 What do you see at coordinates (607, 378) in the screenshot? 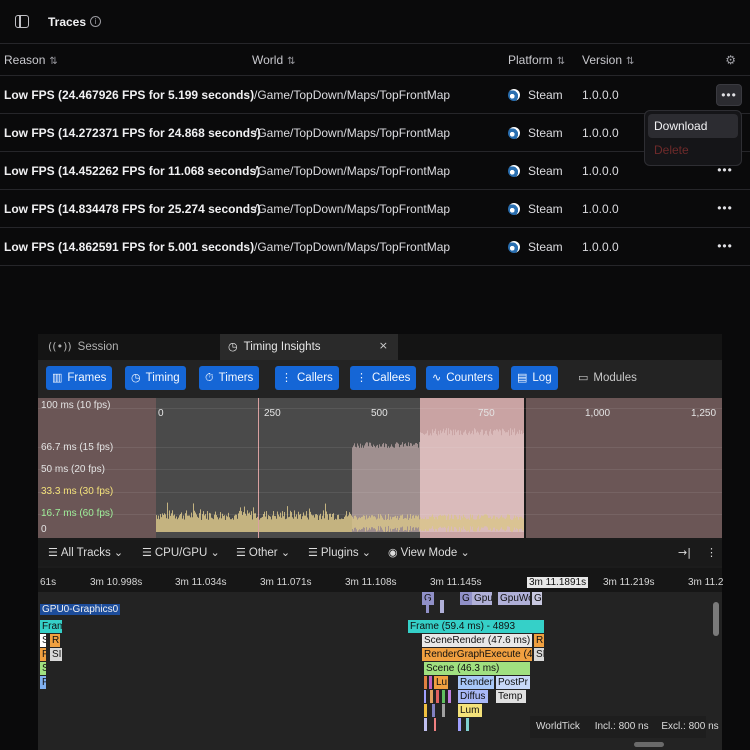
I see `modules-button: ▭ Modules` at bounding box center [607, 378].